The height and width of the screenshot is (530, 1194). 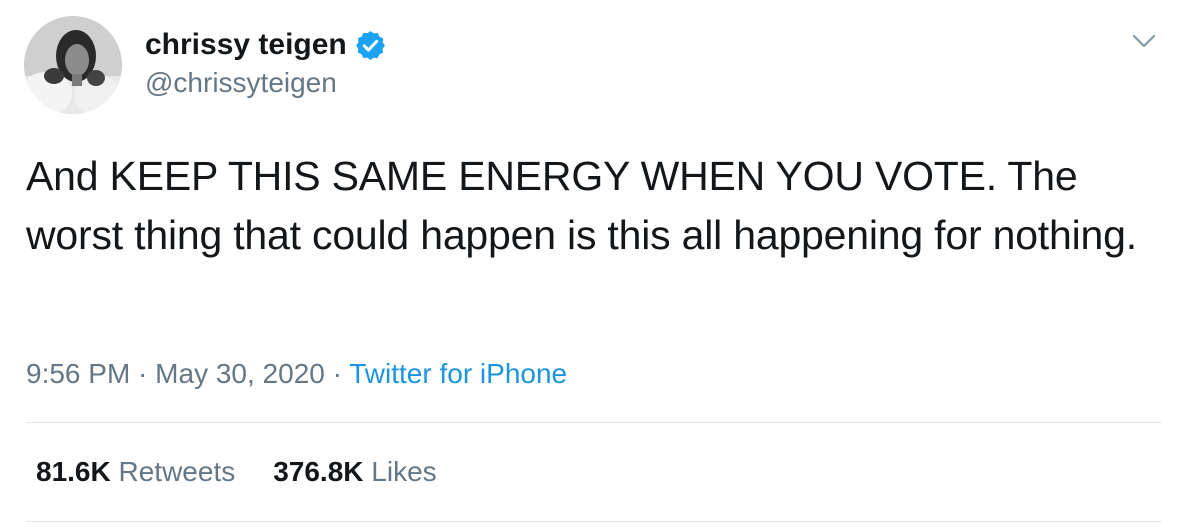 I want to click on retweets-count: 81.6K, so click(x=73, y=471).